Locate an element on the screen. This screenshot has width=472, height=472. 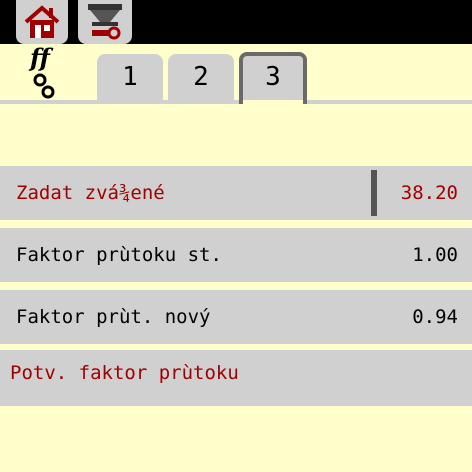
old-flow-factor-label: Faktor prùtoku st. is located at coordinates (119, 255).